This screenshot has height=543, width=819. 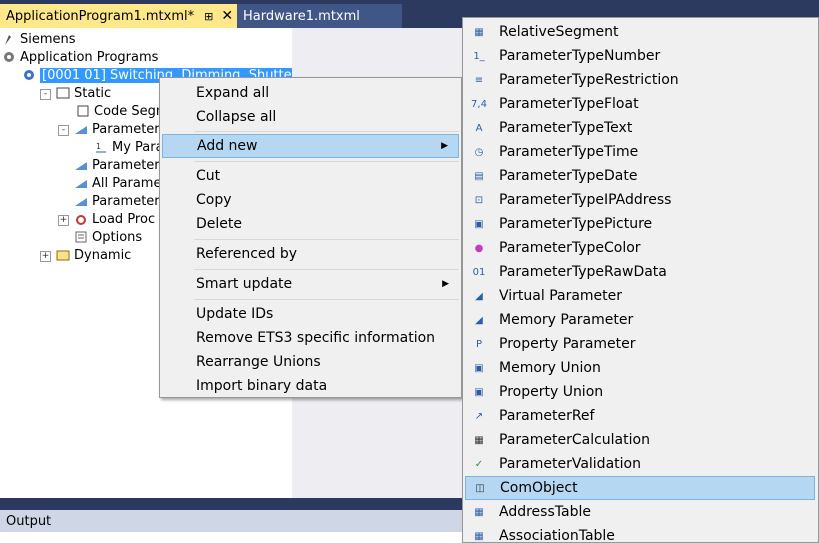 I want to click on validation-icon: ✓, so click(x=479, y=464).